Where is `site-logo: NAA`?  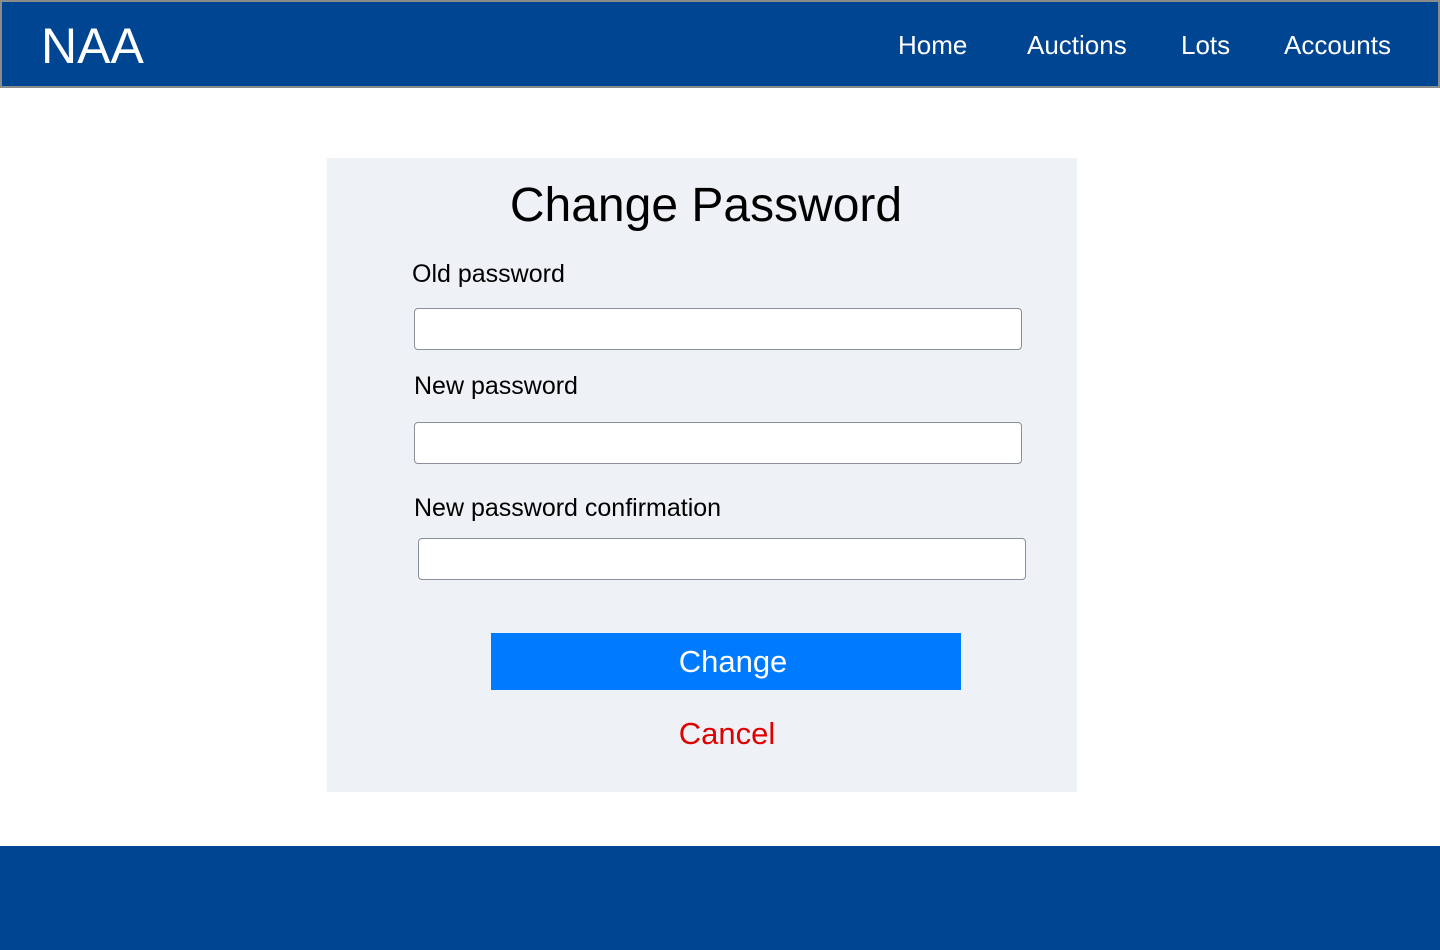 site-logo: NAA is located at coordinates (92, 46).